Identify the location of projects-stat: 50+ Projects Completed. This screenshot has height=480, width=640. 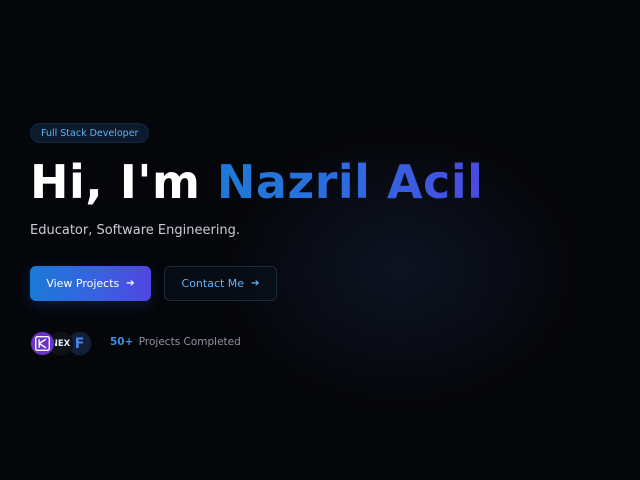
(175, 342).